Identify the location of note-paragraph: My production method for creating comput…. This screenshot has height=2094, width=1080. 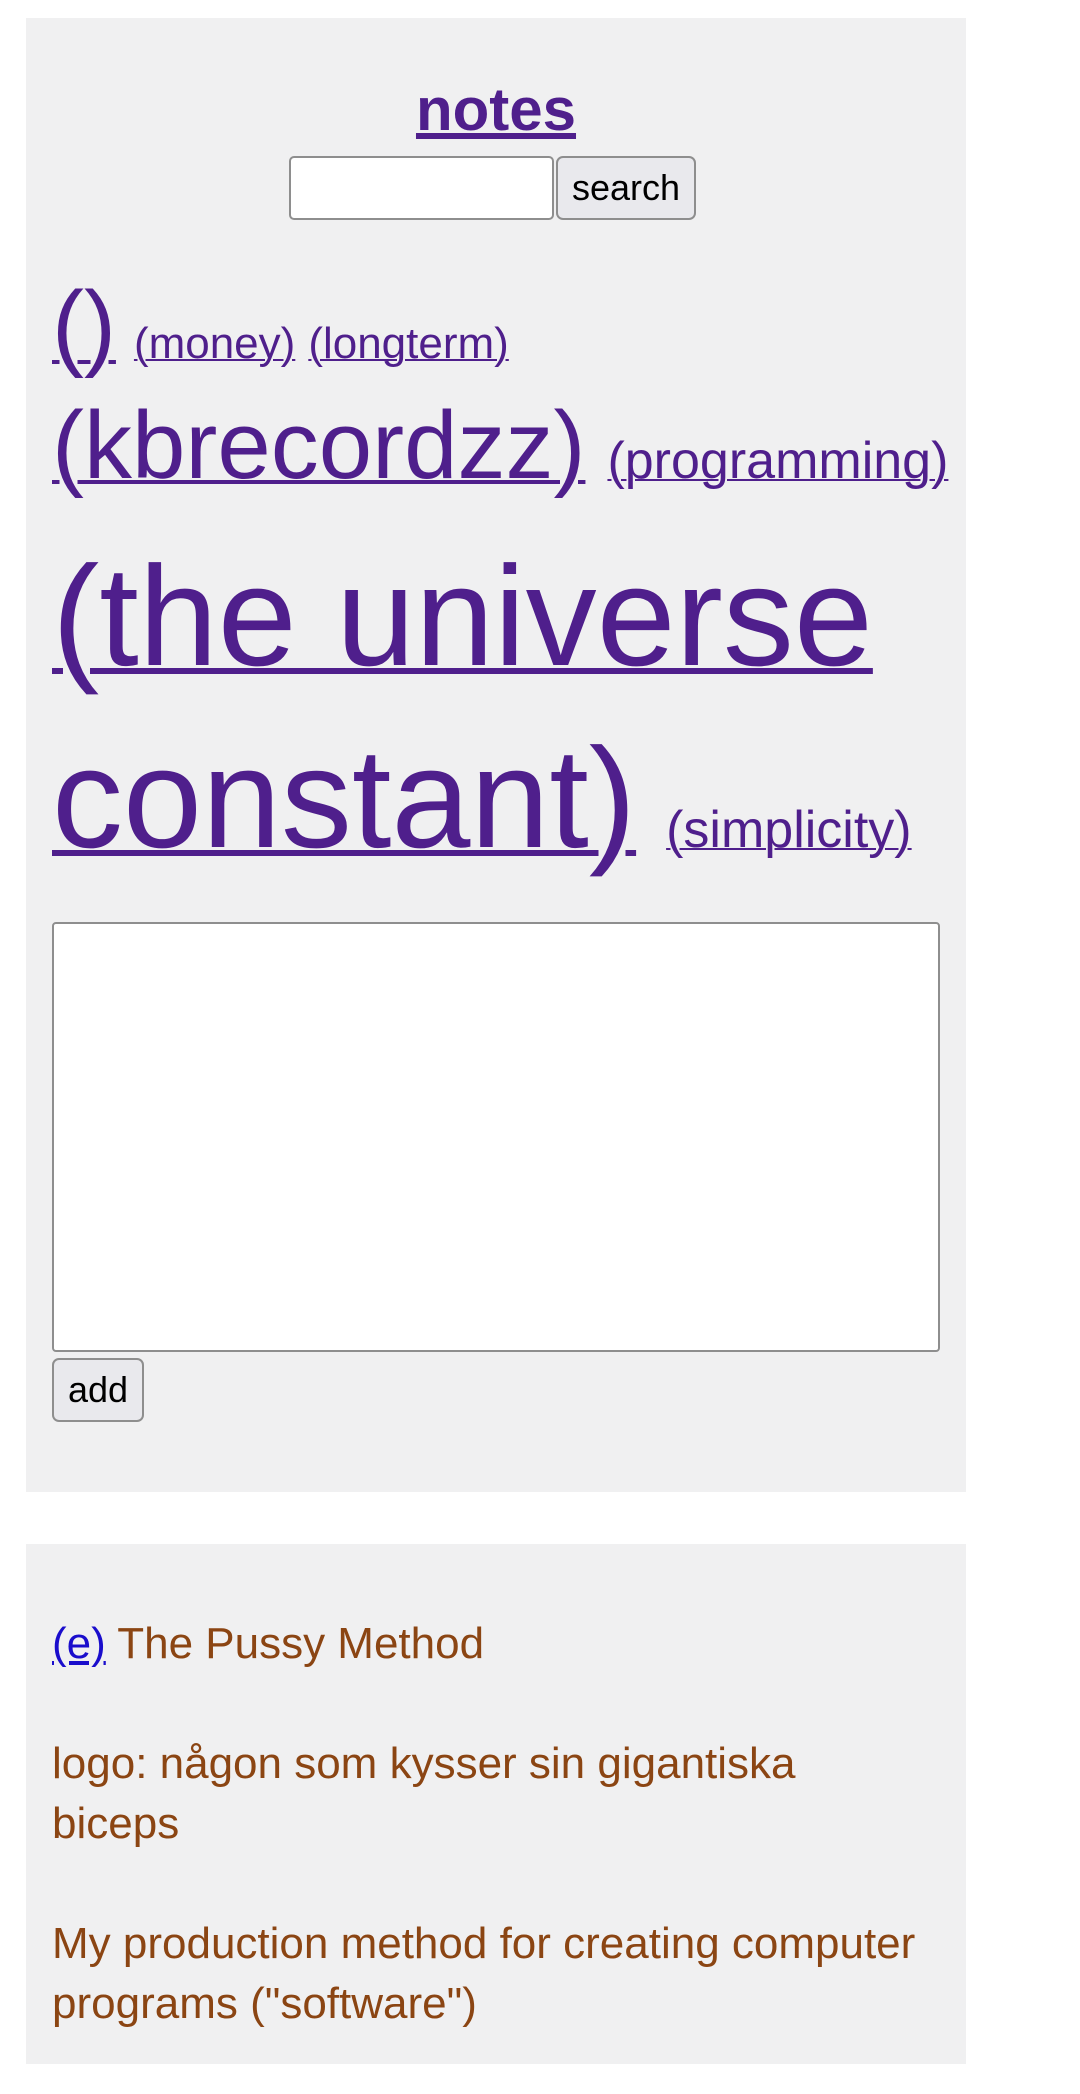
(484, 1973).